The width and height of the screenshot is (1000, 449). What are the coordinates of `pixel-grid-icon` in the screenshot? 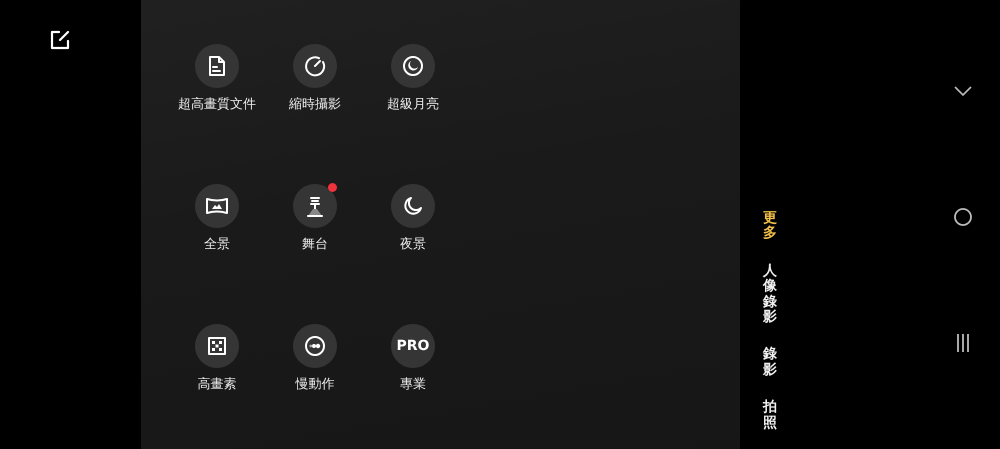 It's located at (217, 346).